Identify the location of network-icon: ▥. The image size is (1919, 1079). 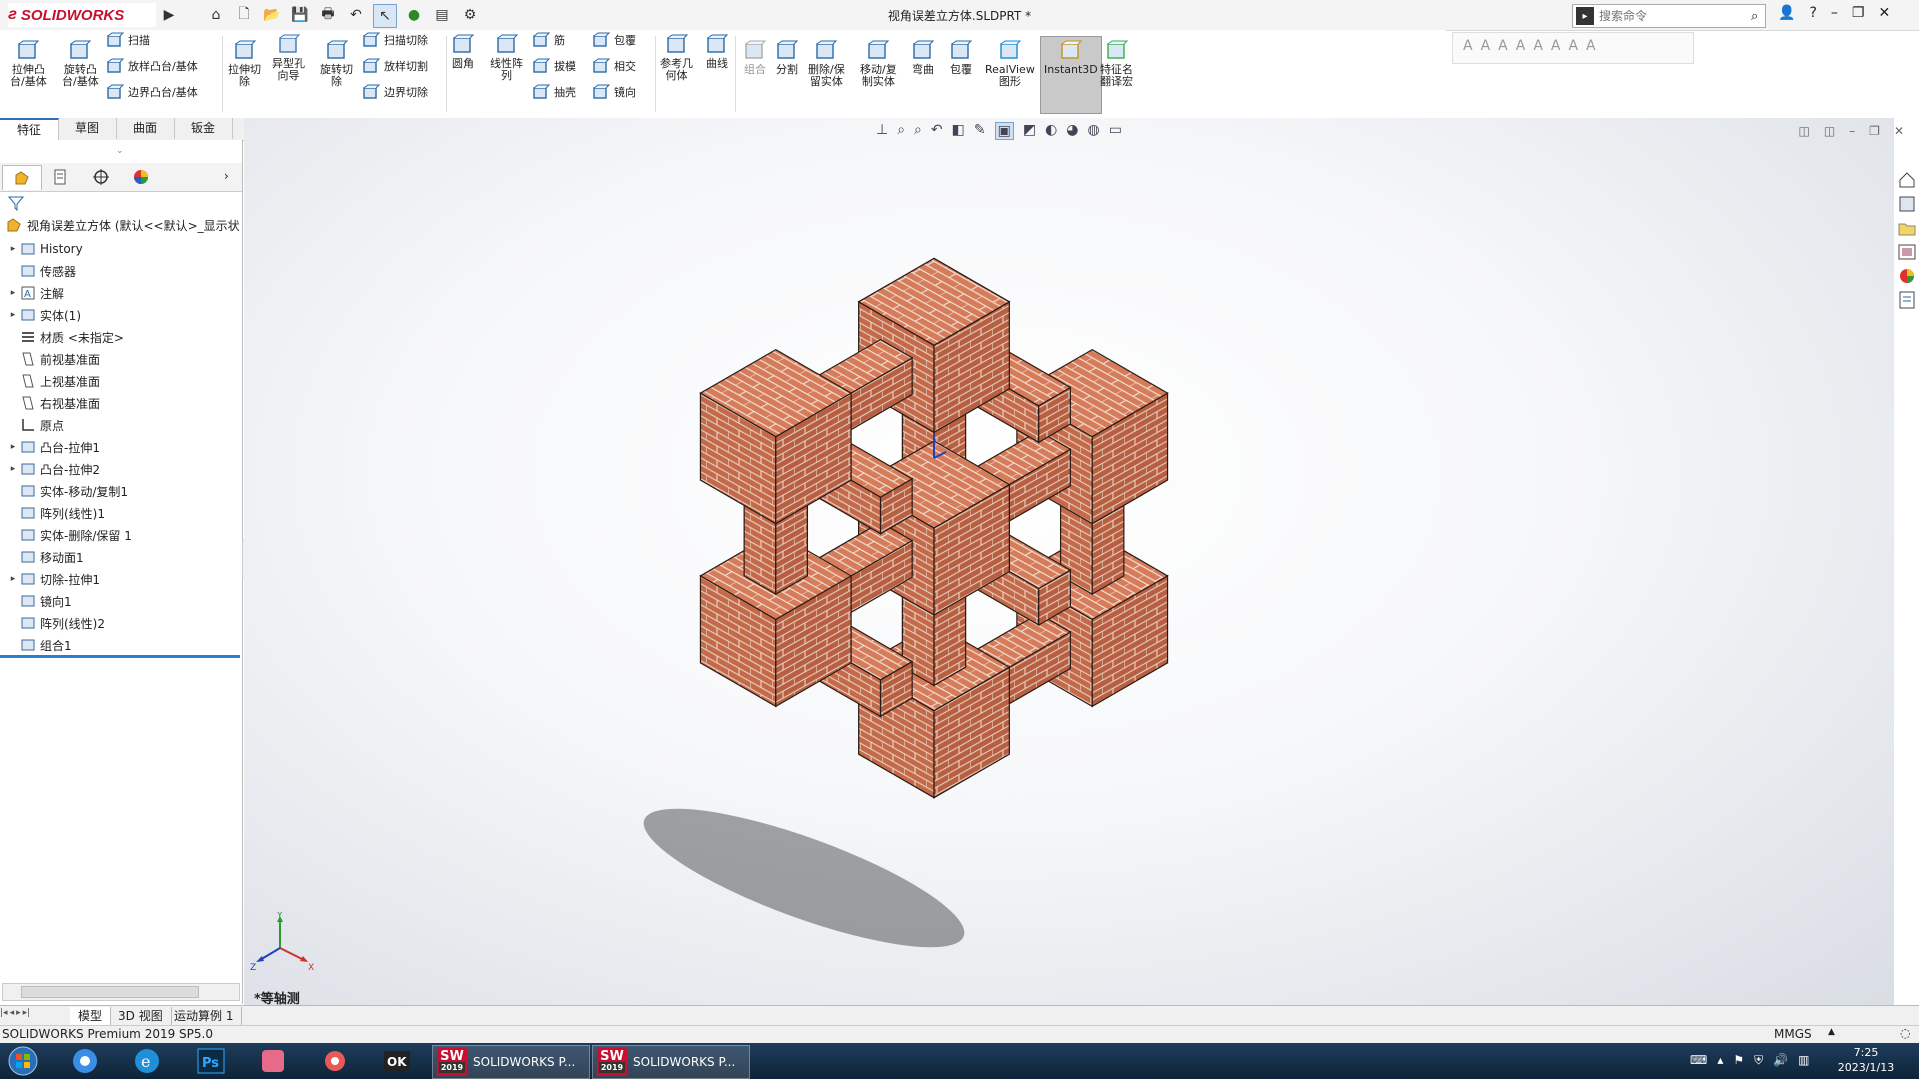
(1803, 1060).